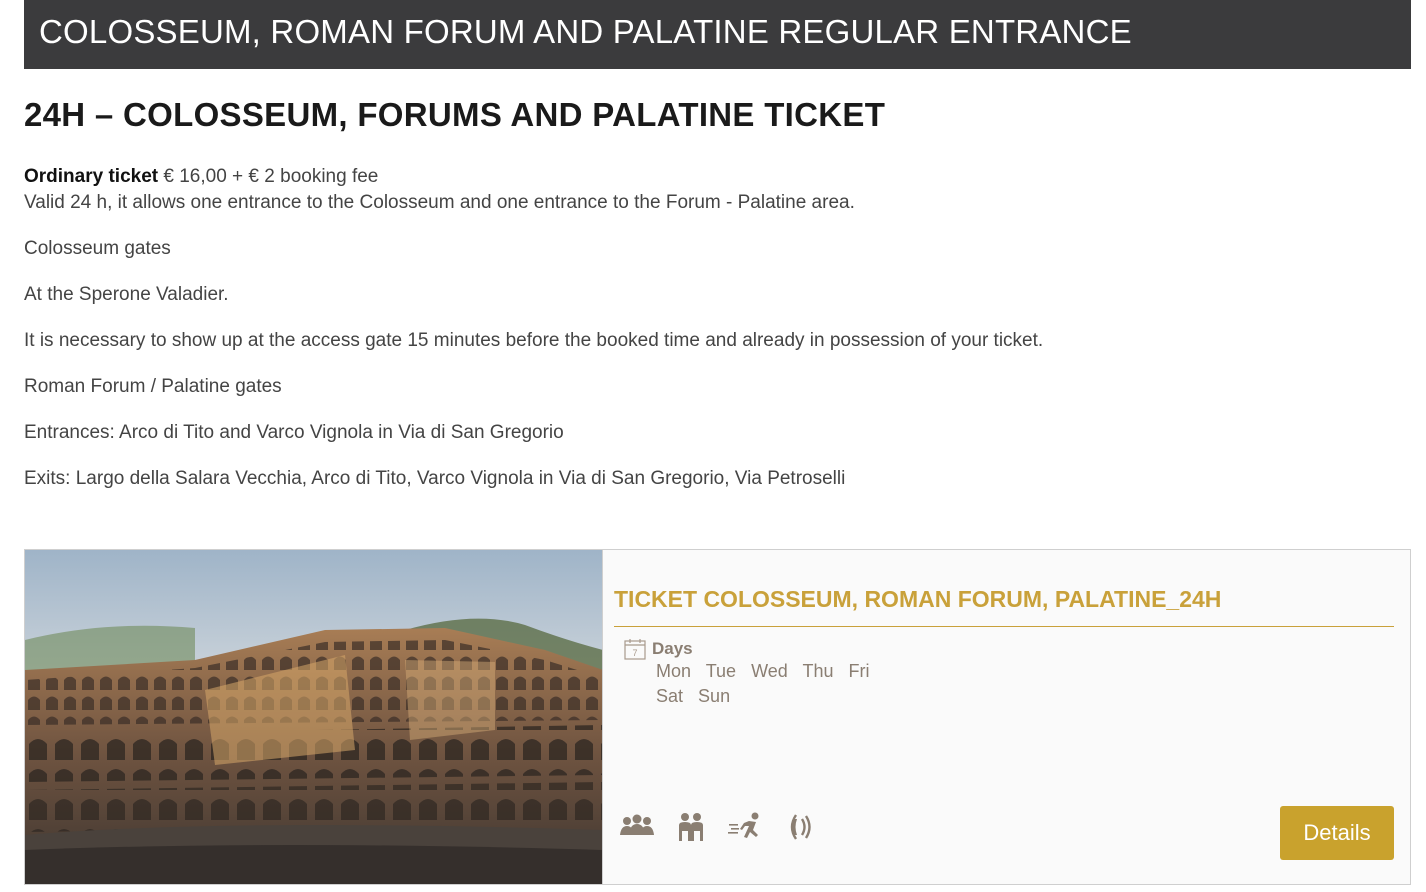  What do you see at coordinates (718, 827) in the screenshot?
I see `feature-icons` at bounding box center [718, 827].